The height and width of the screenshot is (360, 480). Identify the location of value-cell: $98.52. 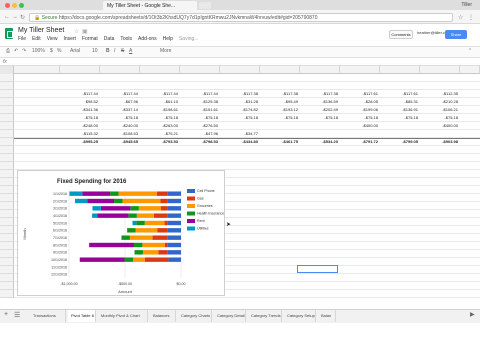
(80, 102).